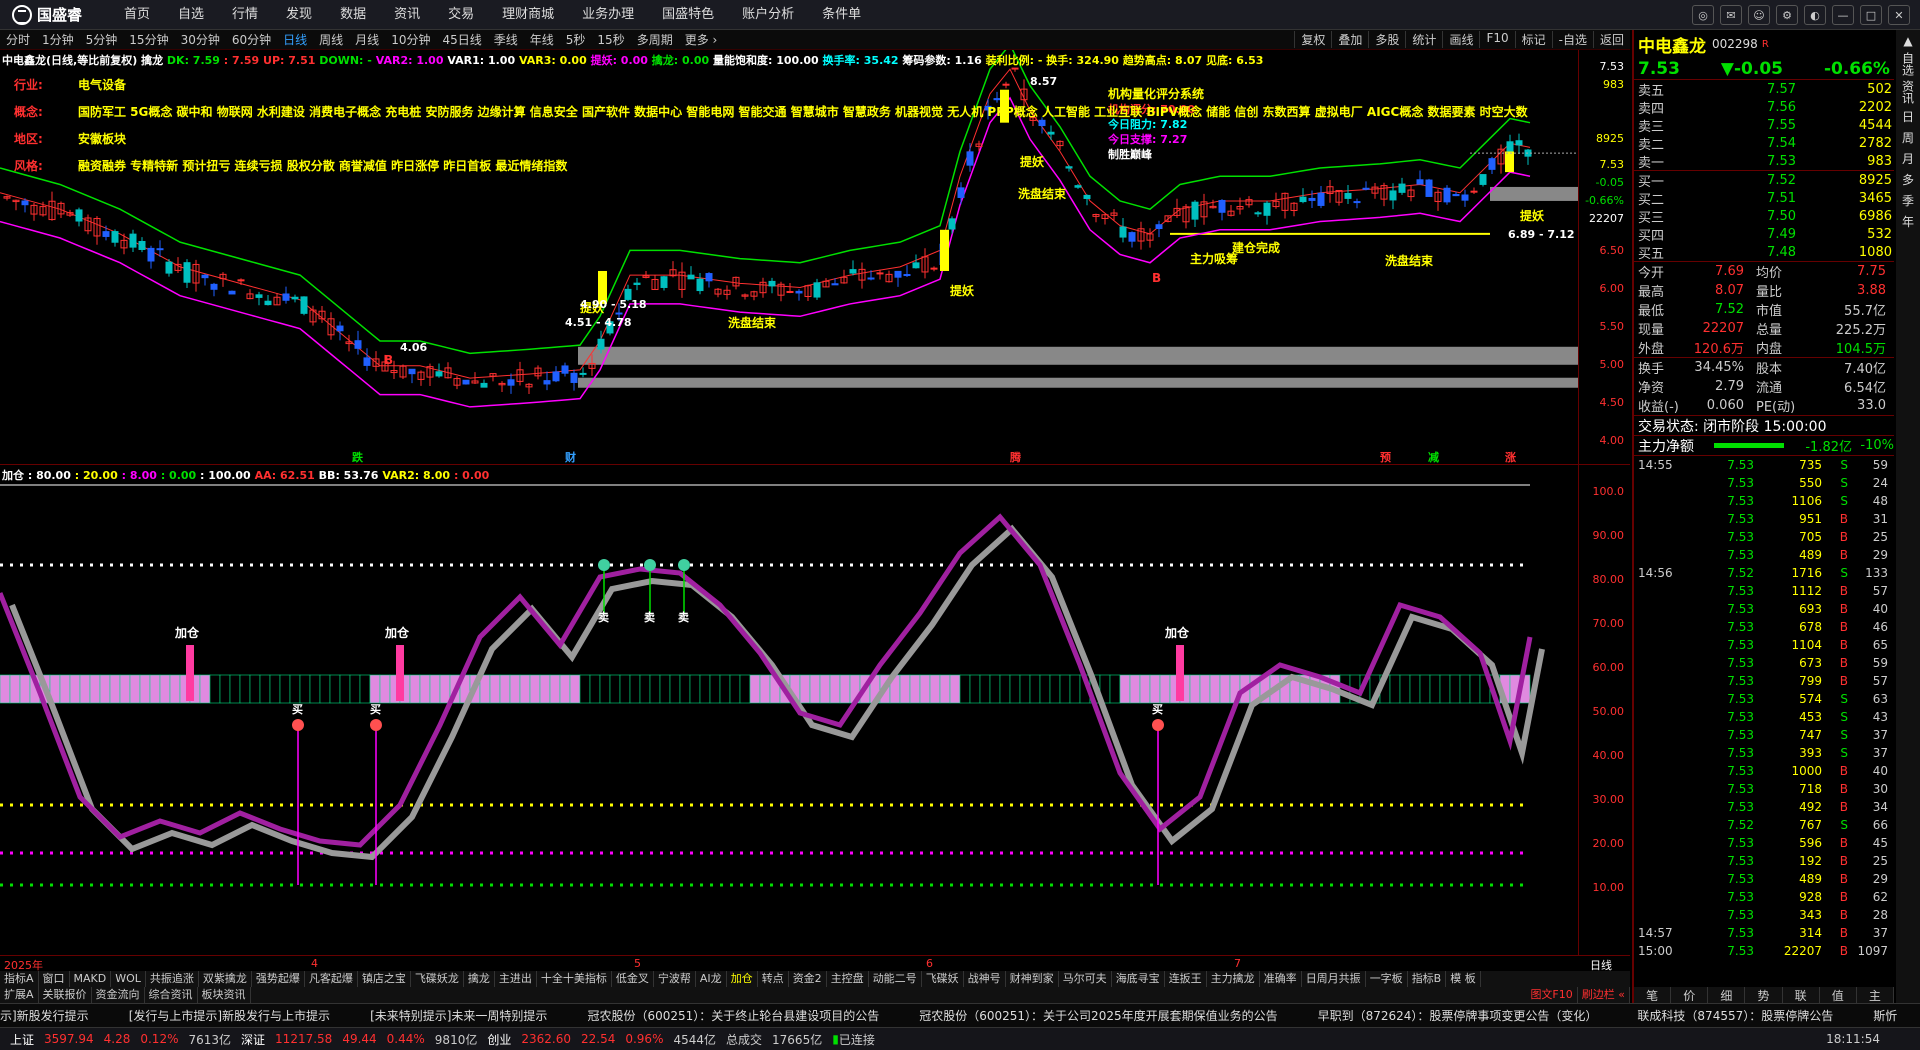 This screenshot has width=1920, height=1050. I want to click on side-year: 年, so click(1908, 221).